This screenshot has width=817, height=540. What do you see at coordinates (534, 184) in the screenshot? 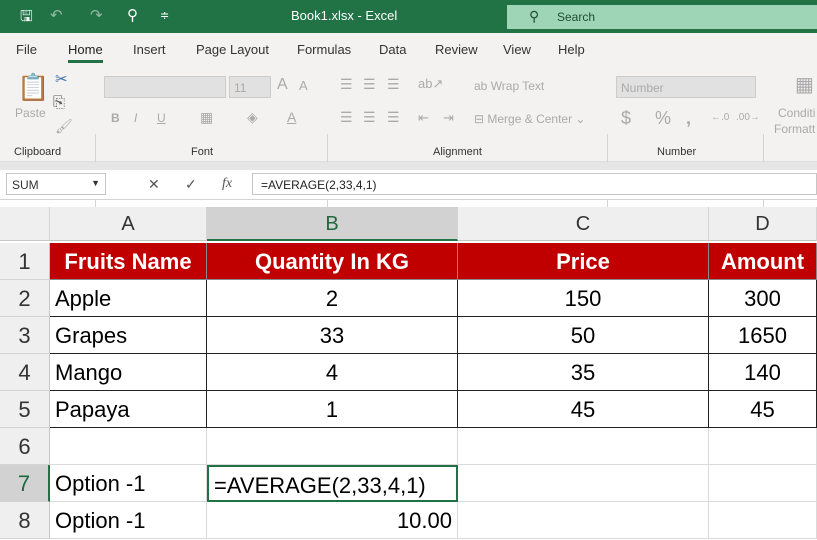
I see `formula-input: =AVERAGE(2,33,4,1)` at bounding box center [534, 184].